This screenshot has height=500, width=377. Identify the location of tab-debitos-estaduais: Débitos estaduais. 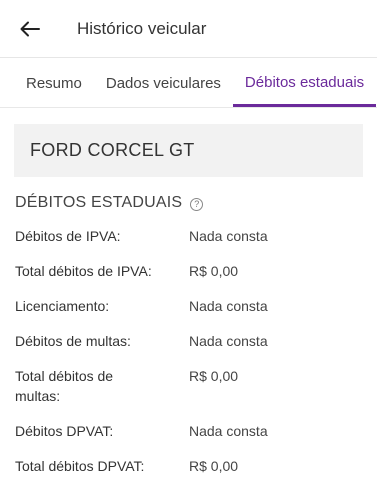
(304, 82).